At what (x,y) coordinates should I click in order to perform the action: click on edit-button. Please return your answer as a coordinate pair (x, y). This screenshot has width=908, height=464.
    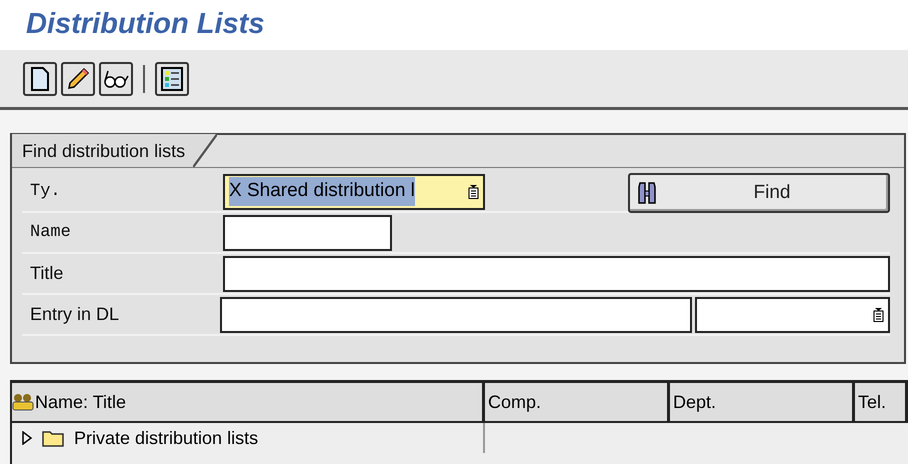
    Looking at the image, I should click on (78, 79).